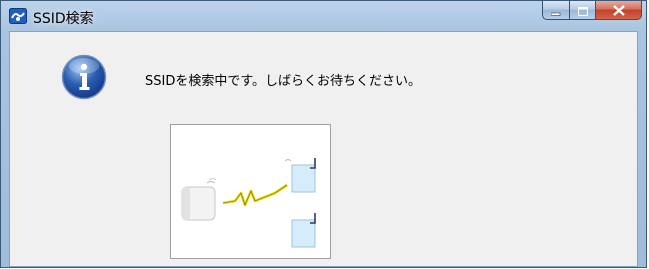 This screenshot has width=649, height=269. What do you see at coordinates (255, 195) in the screenshot?
I see `wireless-signal-icon` at bounding box center [255, 195].